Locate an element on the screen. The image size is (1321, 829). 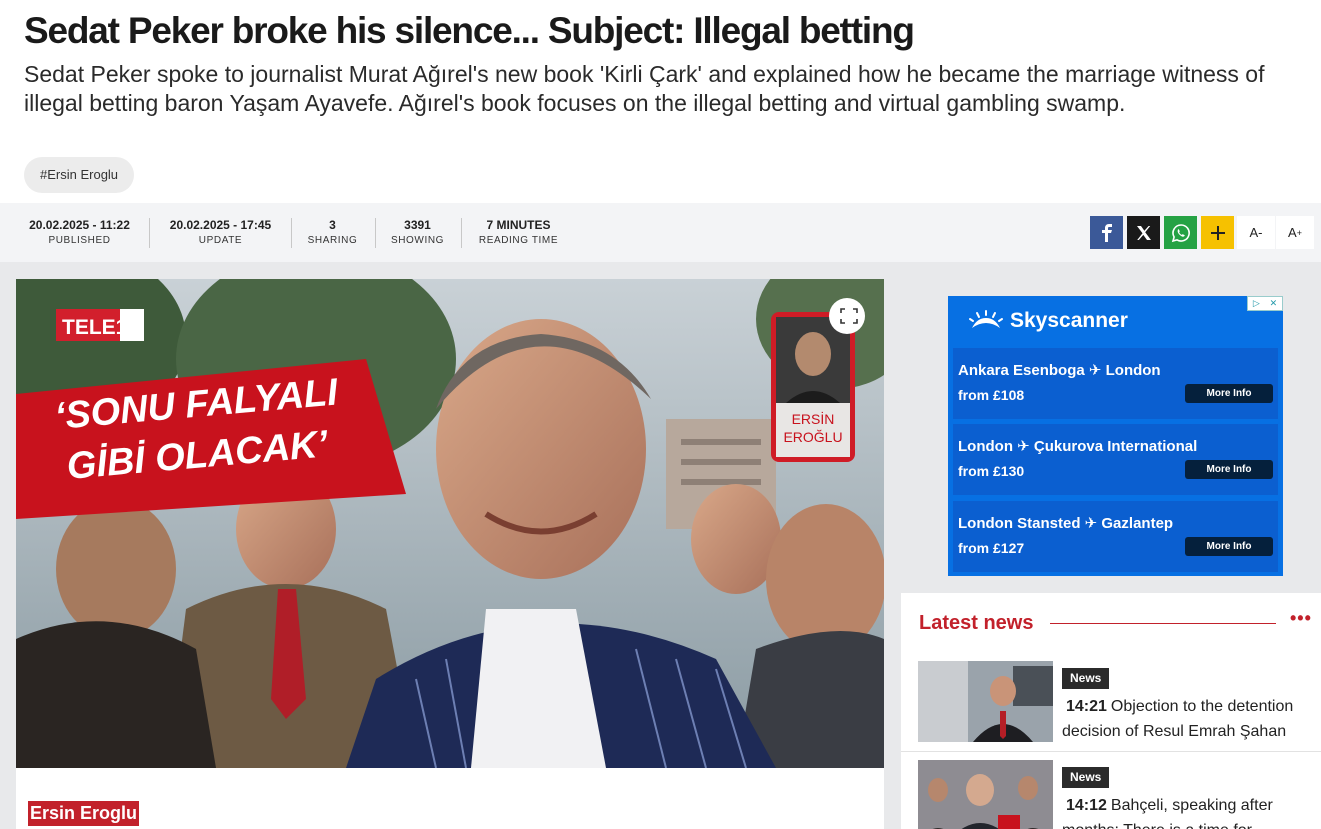
font-decrease-label: A- is located at coordinates (1256, 232).